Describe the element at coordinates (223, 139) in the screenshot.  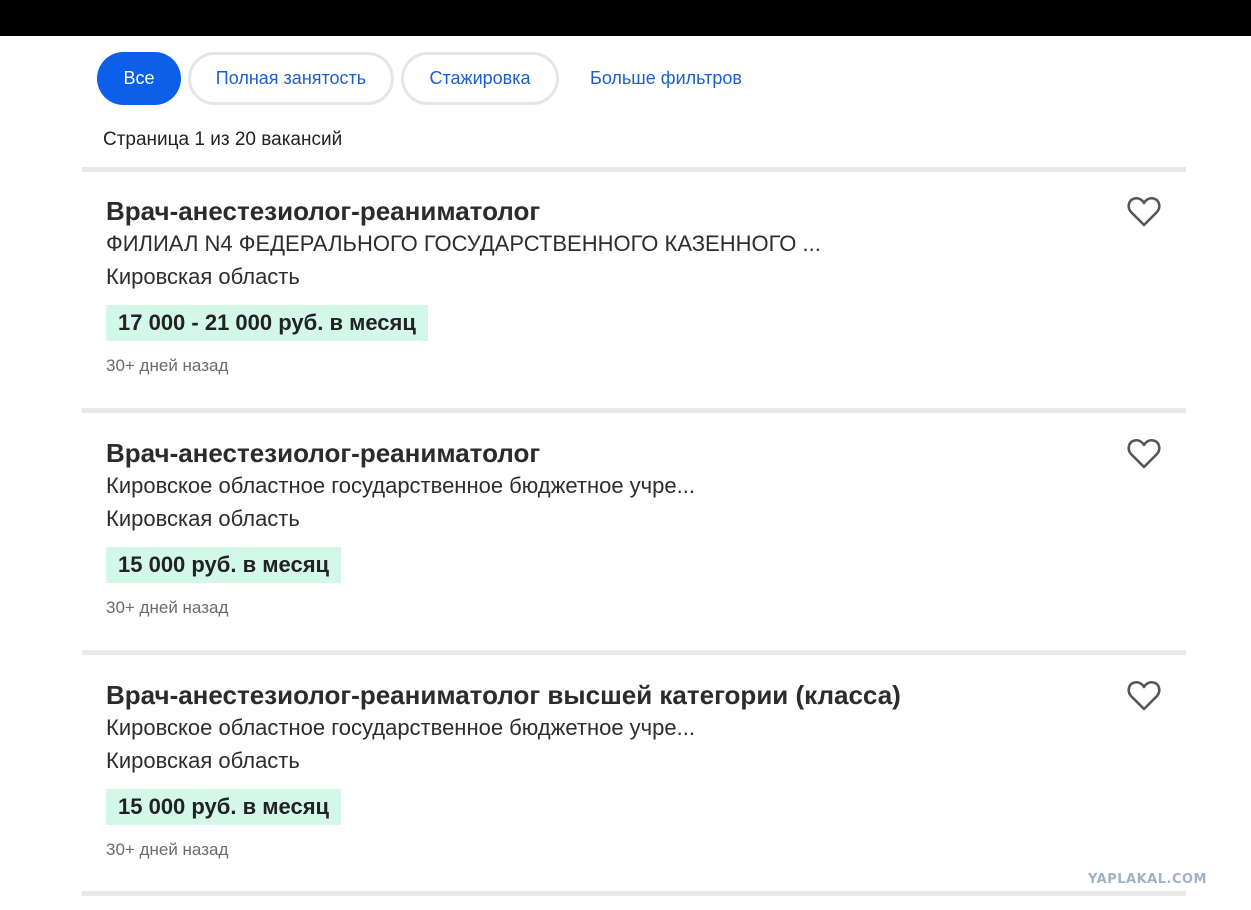
I see `page-count: Страница 1 из 20 вакансий` at that location.